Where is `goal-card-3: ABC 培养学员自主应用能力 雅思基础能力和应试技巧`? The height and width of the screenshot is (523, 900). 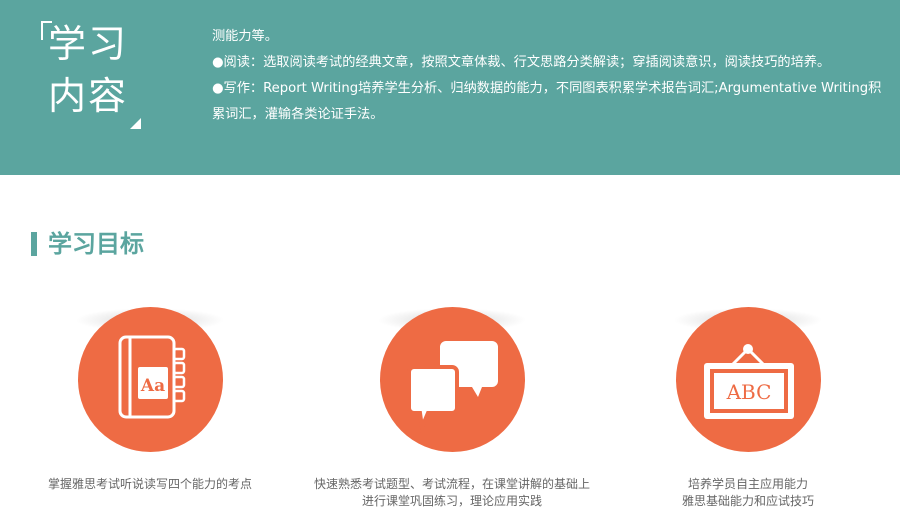
goal-card-3: ABC 培养学员自主应用能力 雅思基础能力和应试技巧 is located at coordinates (748, 410).